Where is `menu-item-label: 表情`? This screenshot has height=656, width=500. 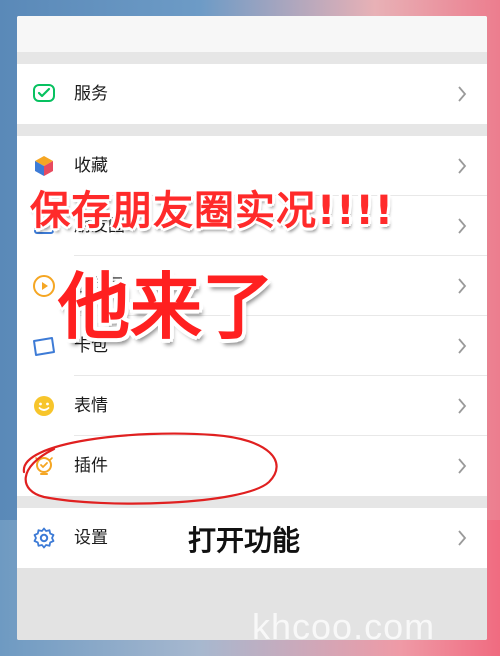 menu-item-label: 表情 is located at coordinates (91, 406).